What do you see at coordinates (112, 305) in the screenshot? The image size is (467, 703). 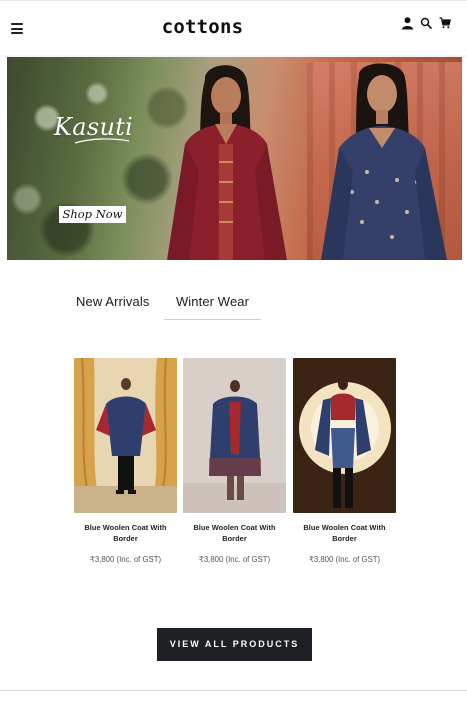 I see `tab-new-arrivals: New Arrivals` at bounding box center [112, 305].